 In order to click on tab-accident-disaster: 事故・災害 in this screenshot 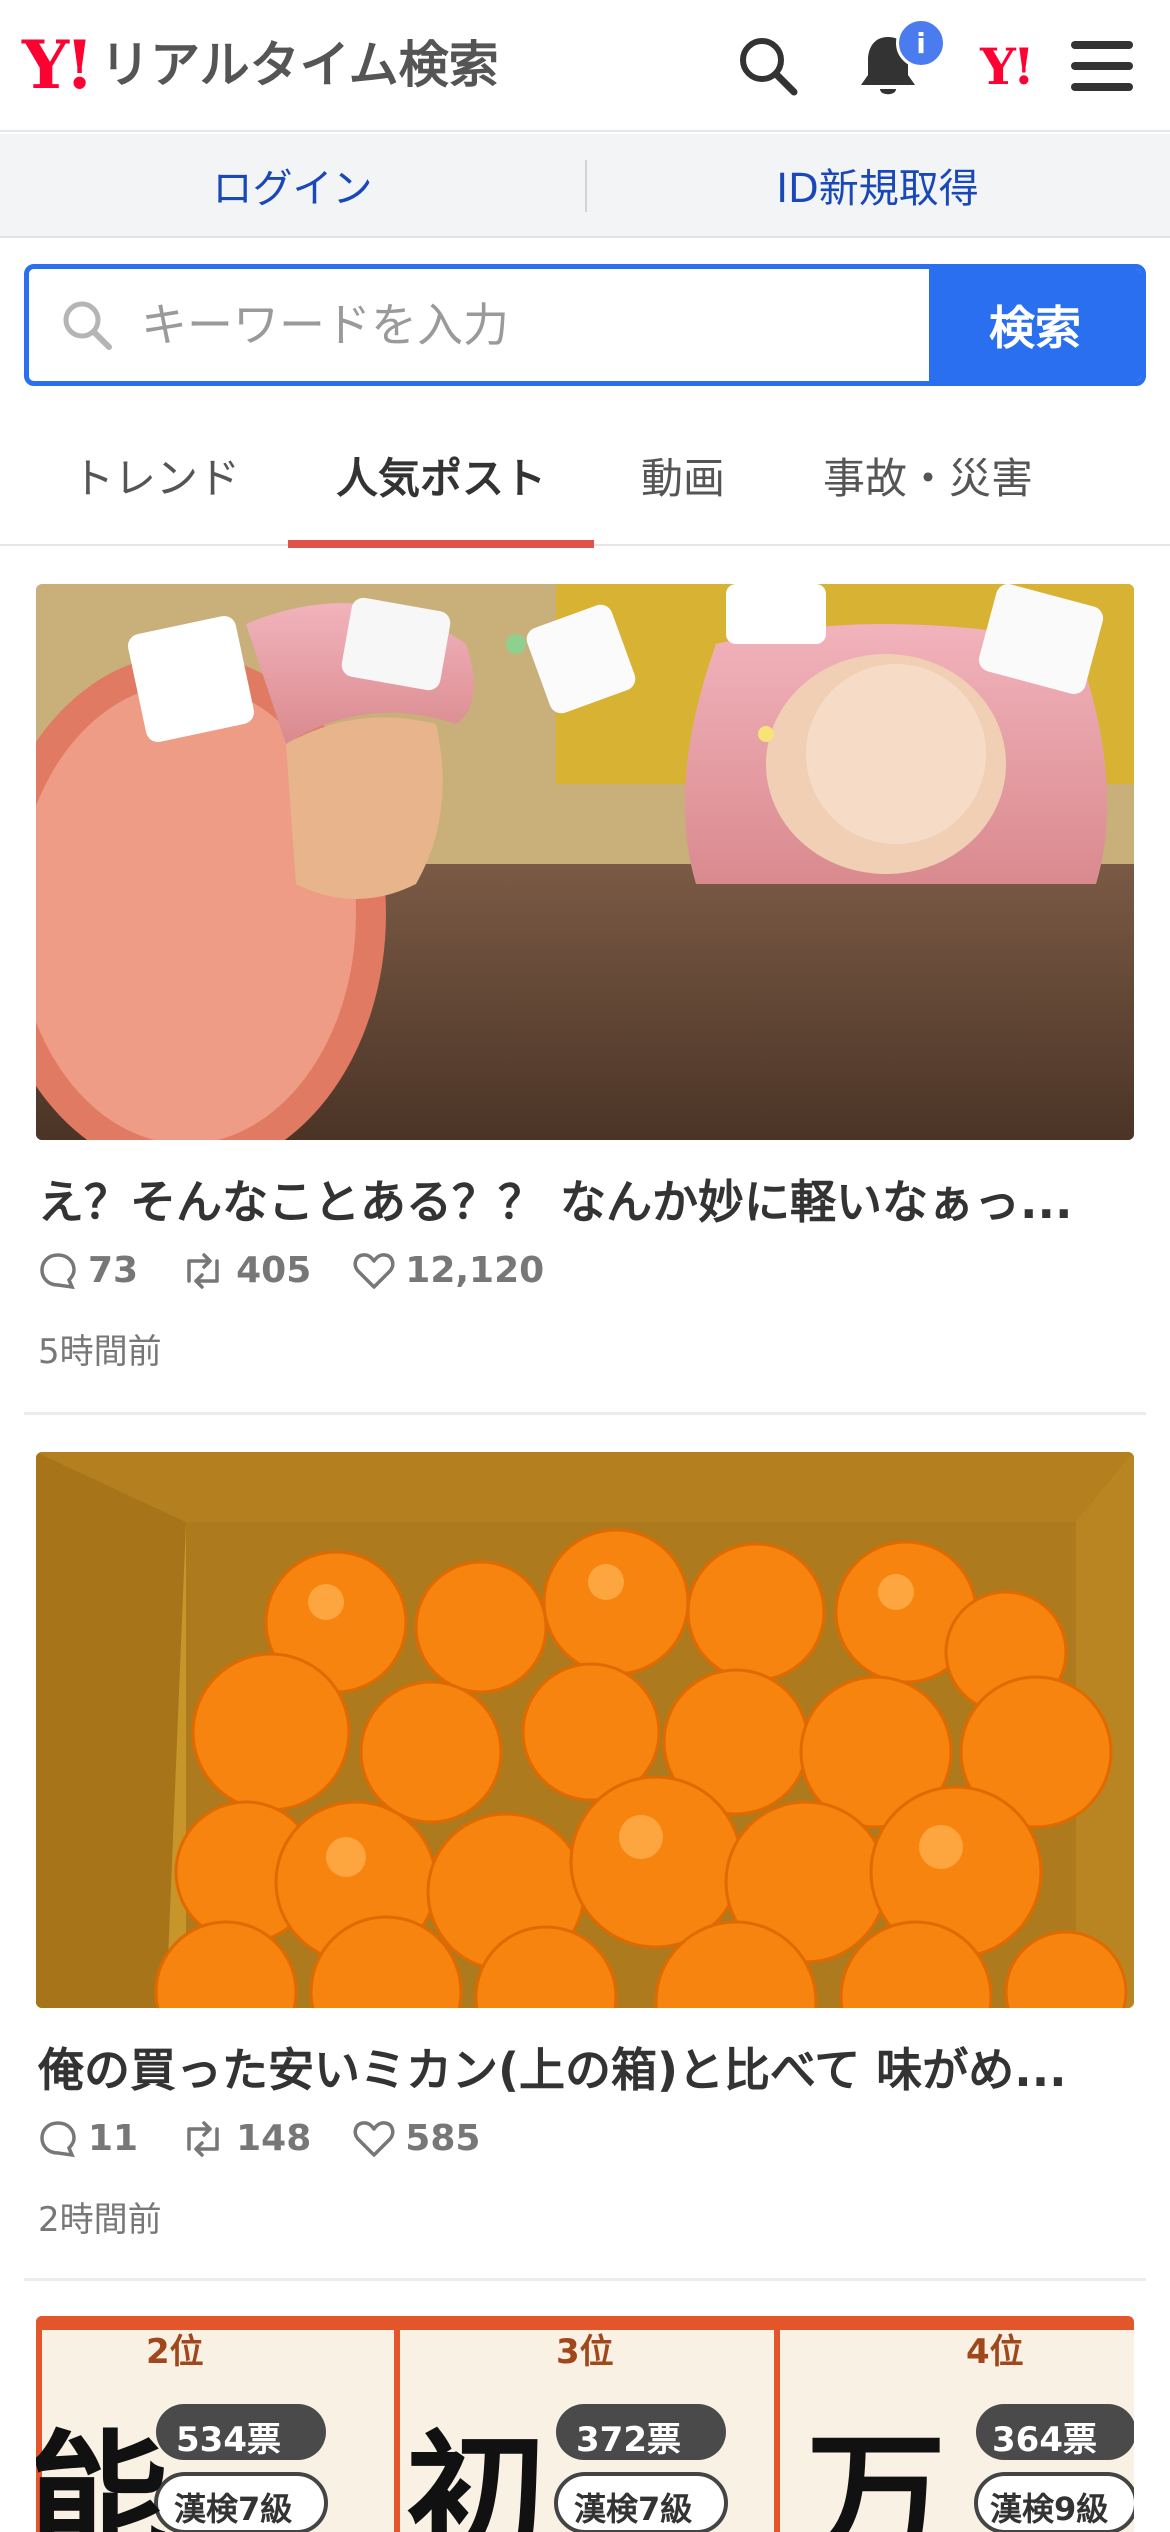, I will do `click(928, 475)`.